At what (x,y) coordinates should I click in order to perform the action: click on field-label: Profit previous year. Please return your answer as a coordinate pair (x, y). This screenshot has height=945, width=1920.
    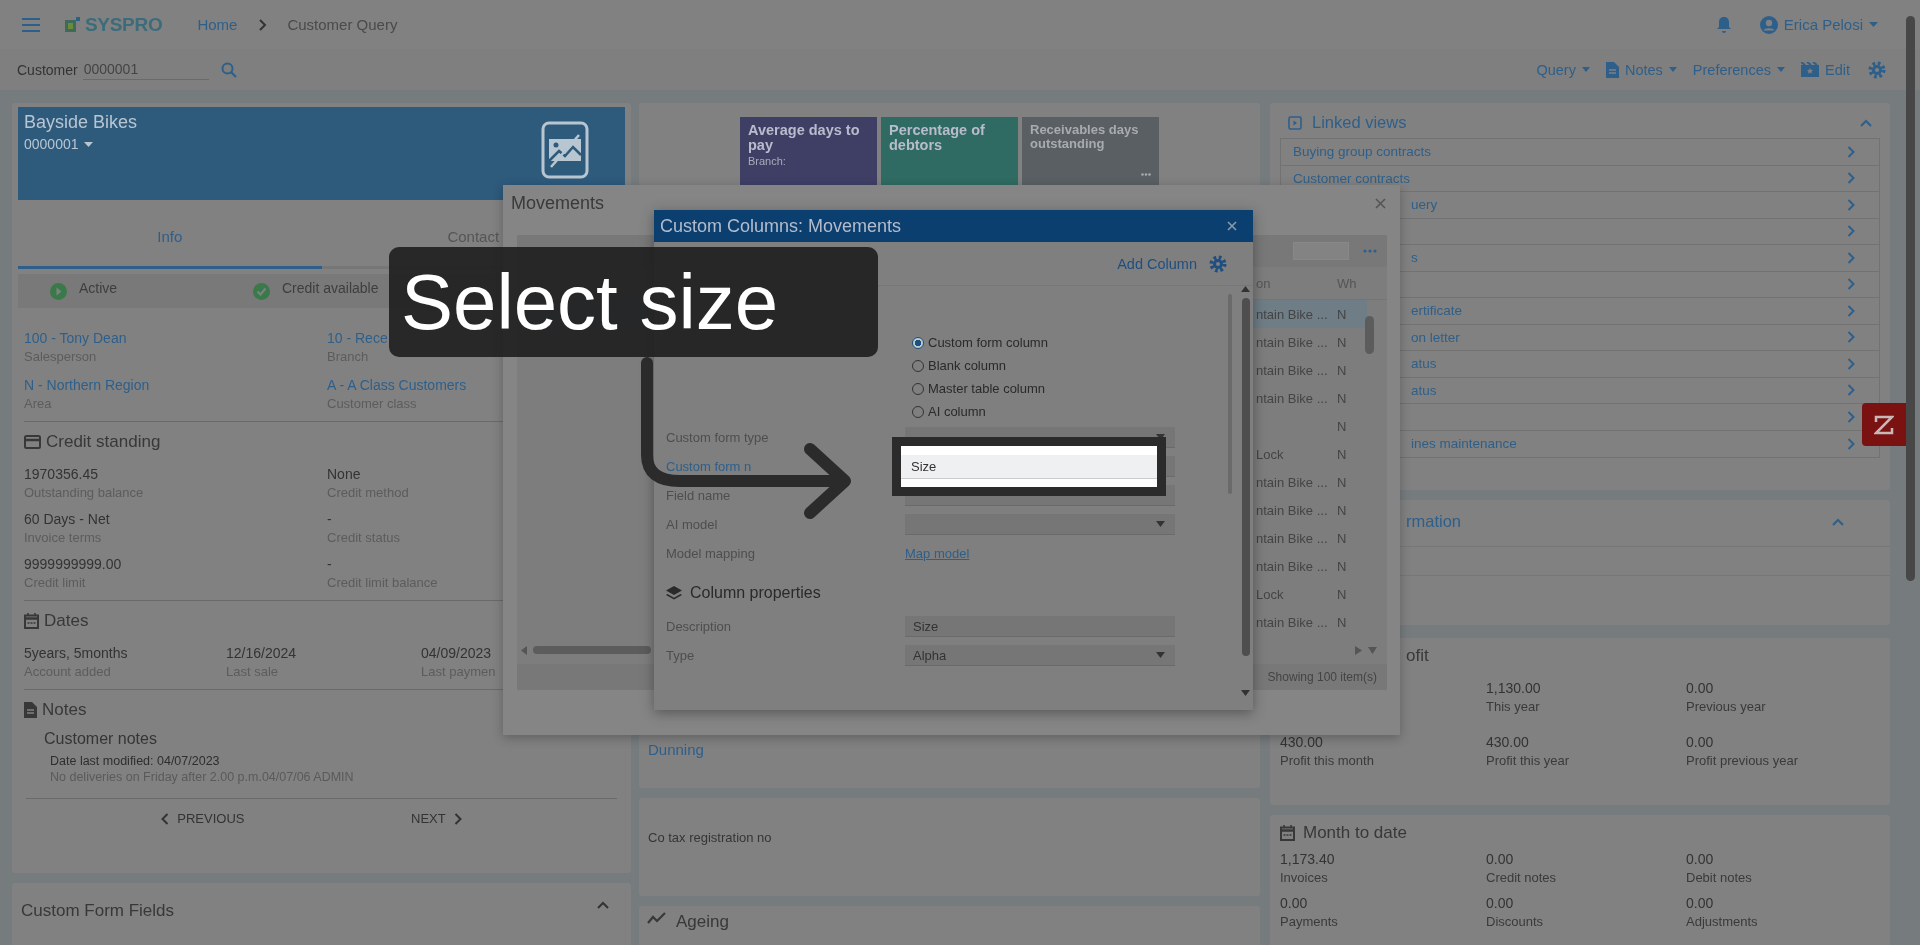
    Looking at the image, I should click on (1742, 760).